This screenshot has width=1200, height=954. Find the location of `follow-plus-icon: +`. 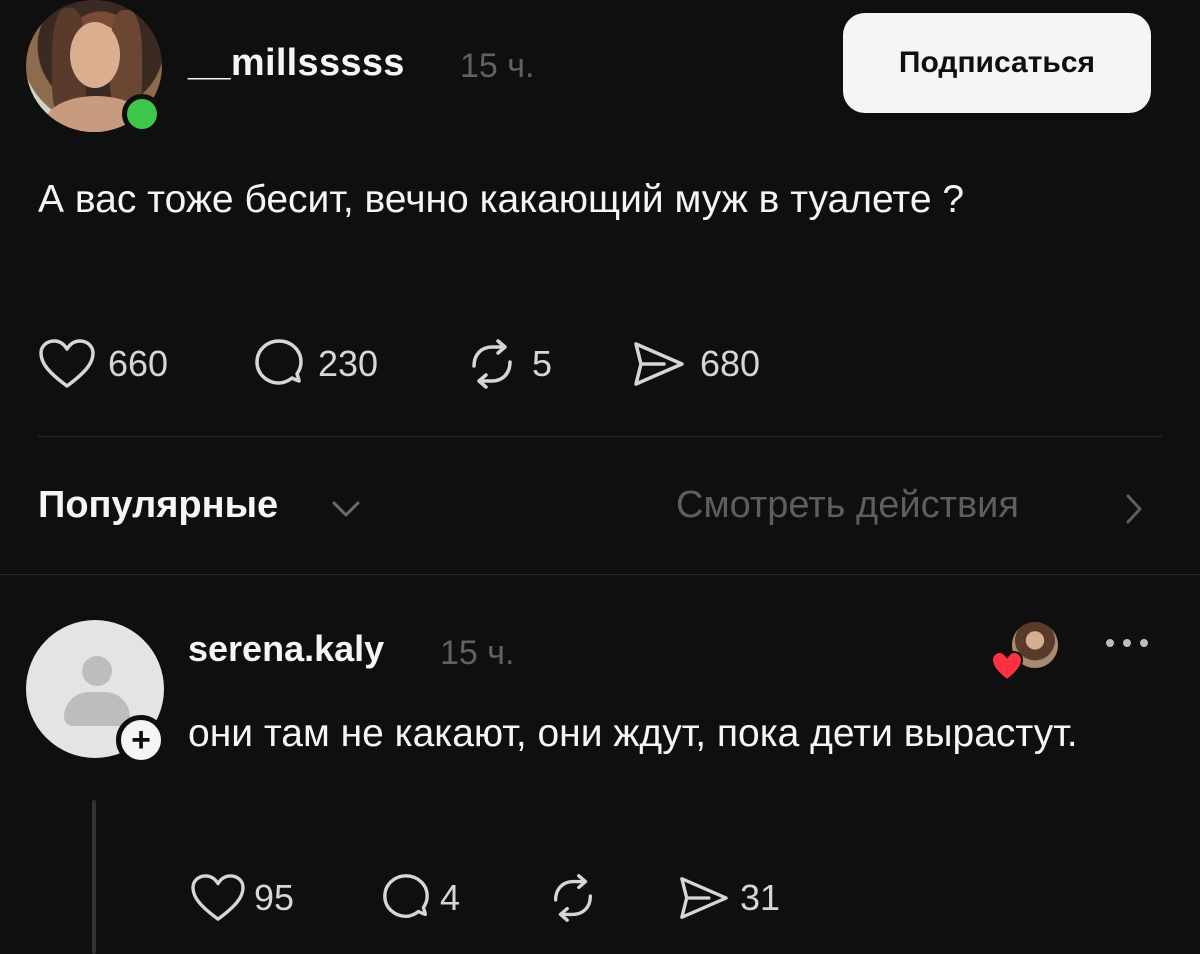

follow-plus-icon: + is located at coordinates (141, 740).